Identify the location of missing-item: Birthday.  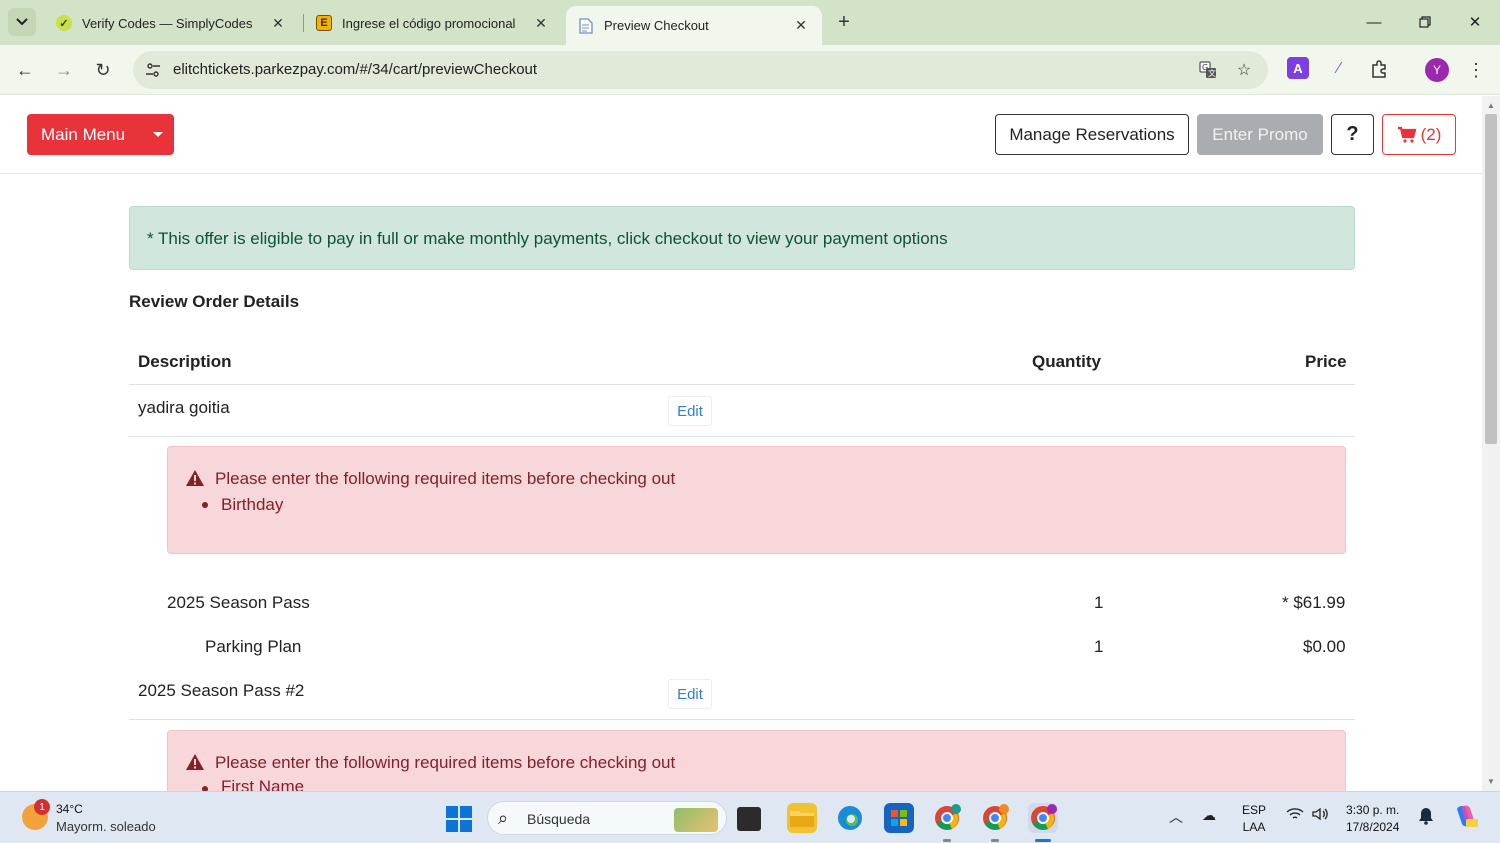
(252, 504).